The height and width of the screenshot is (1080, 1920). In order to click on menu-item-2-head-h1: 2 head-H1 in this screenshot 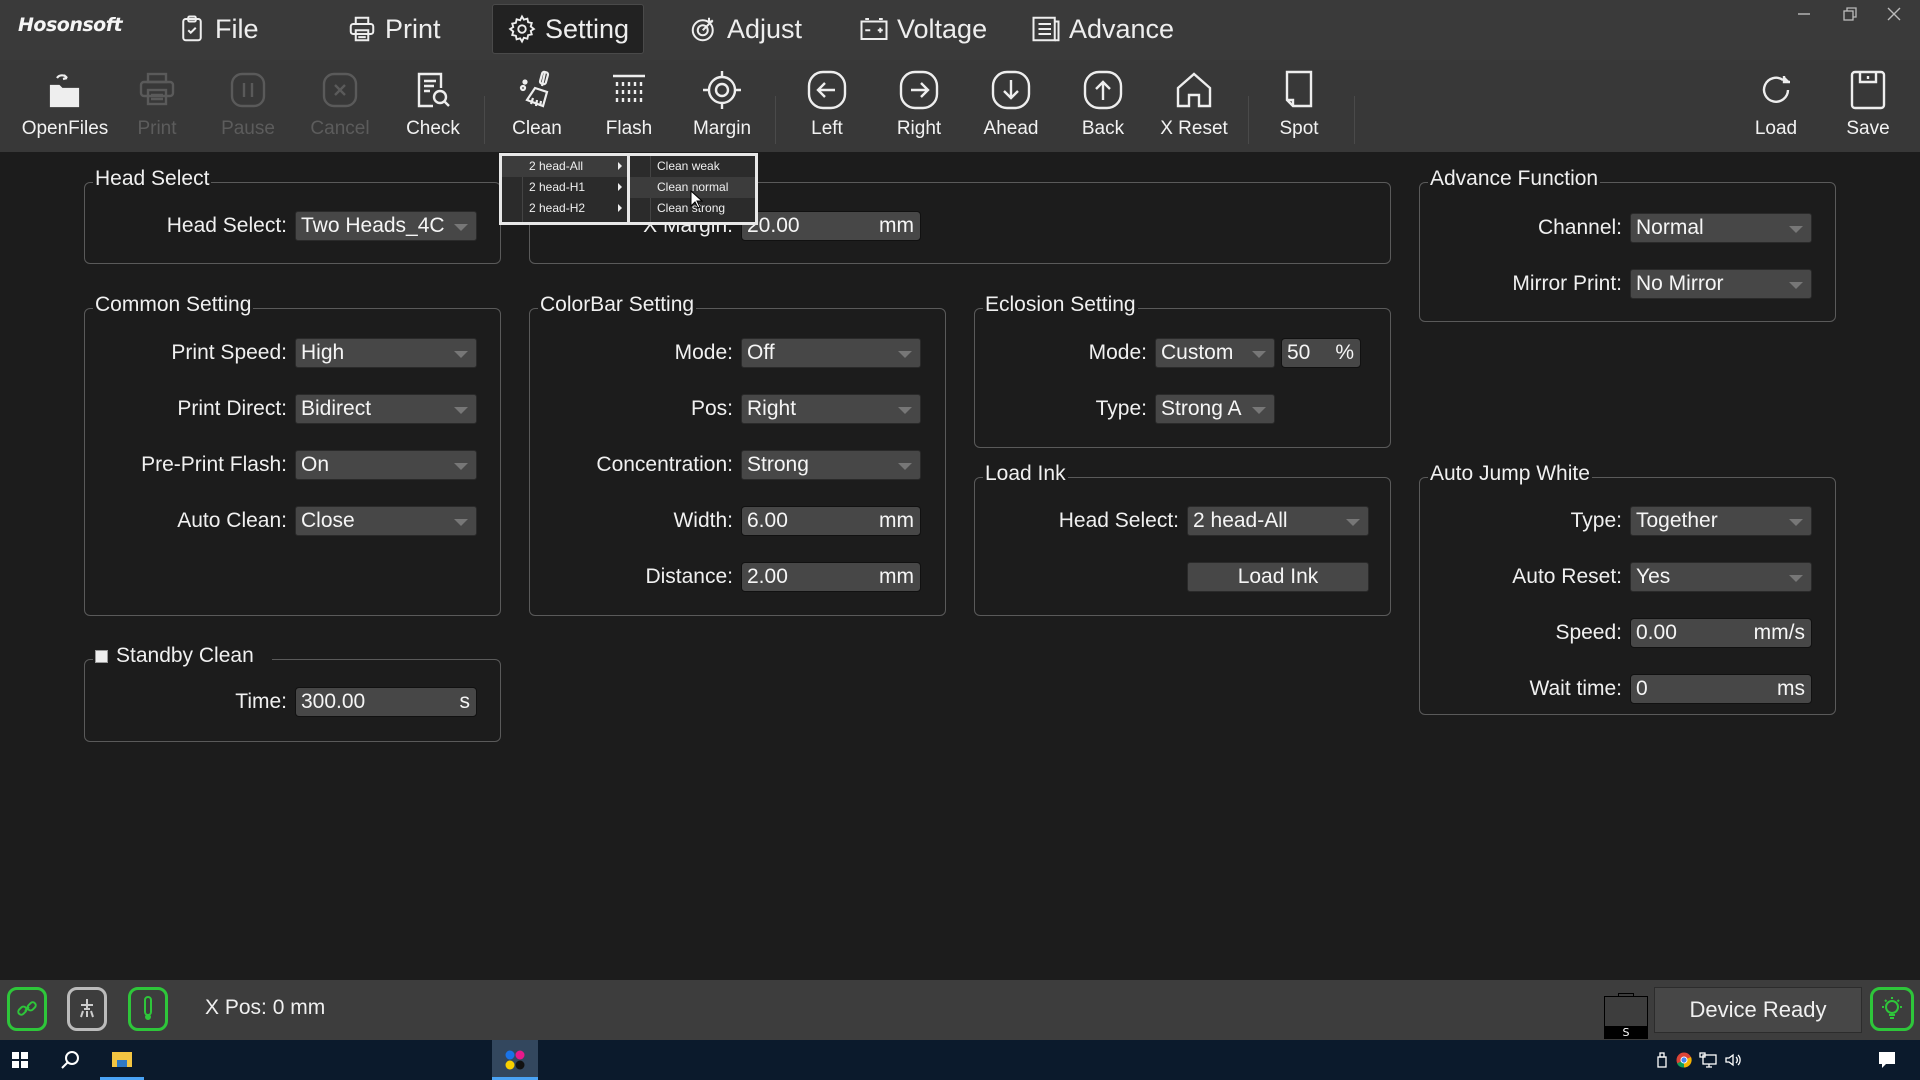, I will do `click(565, 187)`.